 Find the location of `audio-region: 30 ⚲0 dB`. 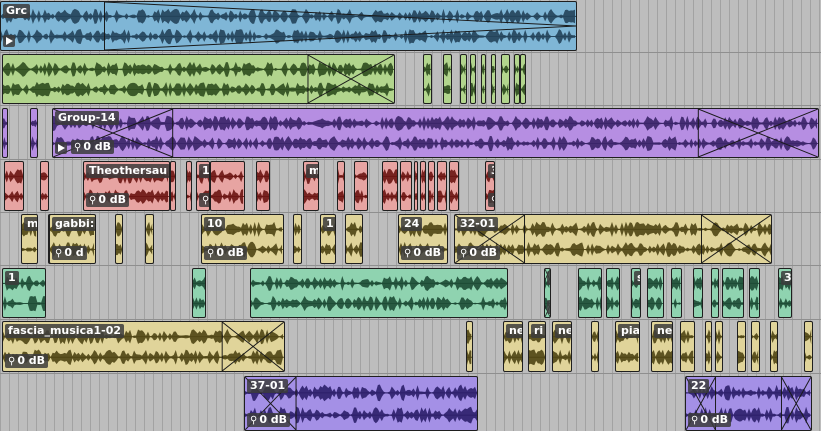

audio-region: 30 ⚲0 dB is located at coordinates (490, 186).